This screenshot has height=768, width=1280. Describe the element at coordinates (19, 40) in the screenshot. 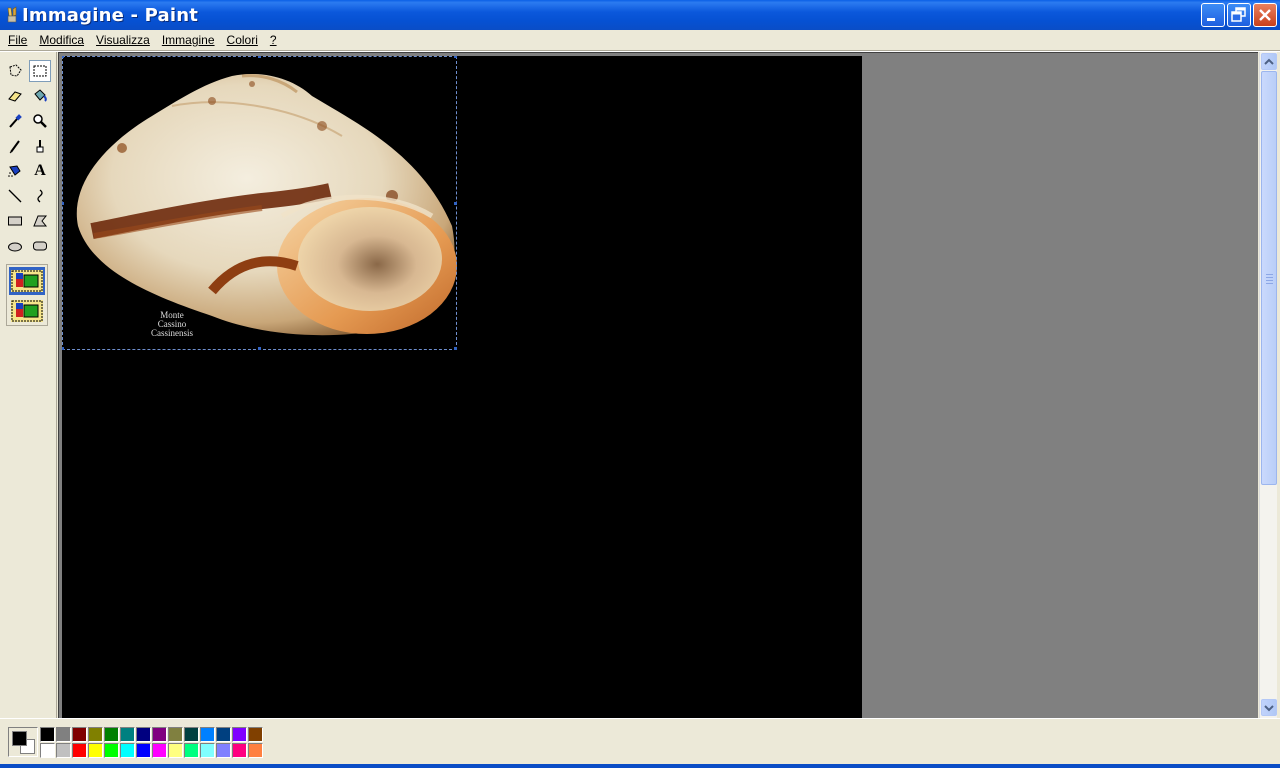

I see `menu-file: File` at that location.